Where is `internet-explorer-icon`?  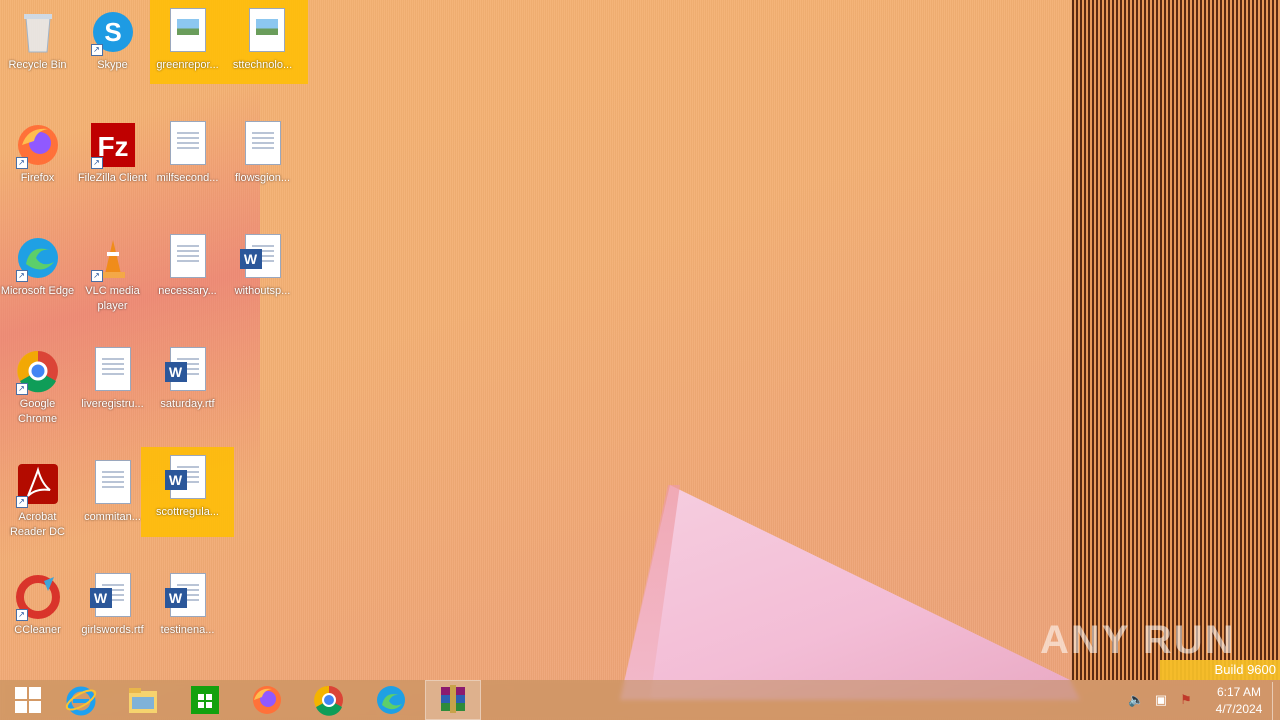 internet-explorer-icon is located at coordinates (81, 701).